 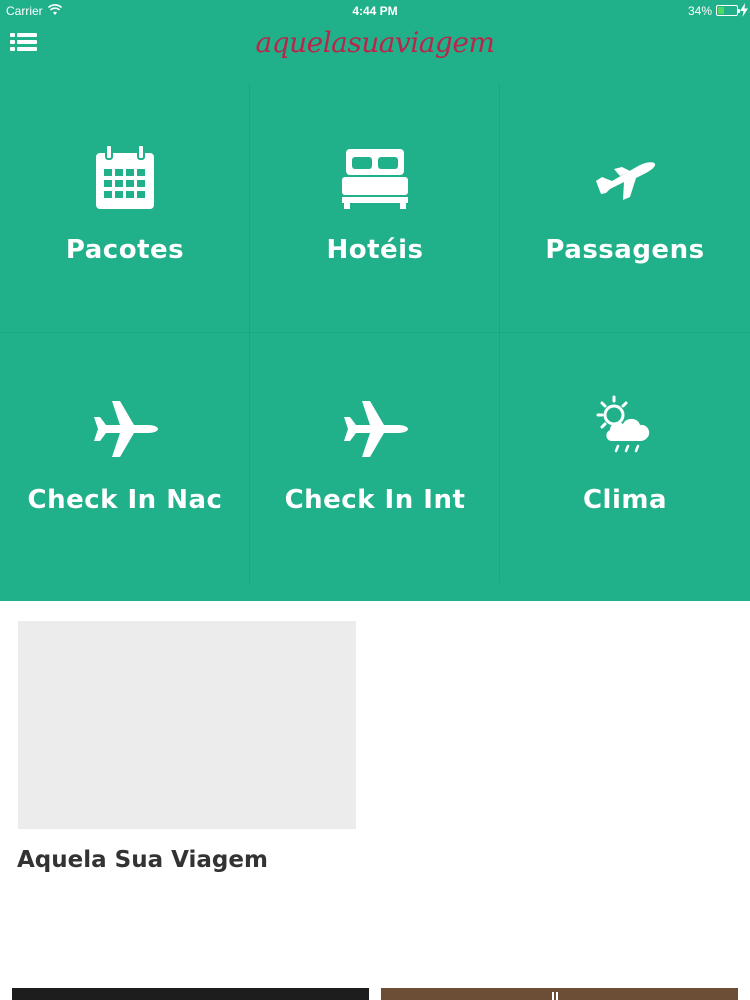 I want to click on tile-hoteis: Hotéis, so click(x=375, y=208).